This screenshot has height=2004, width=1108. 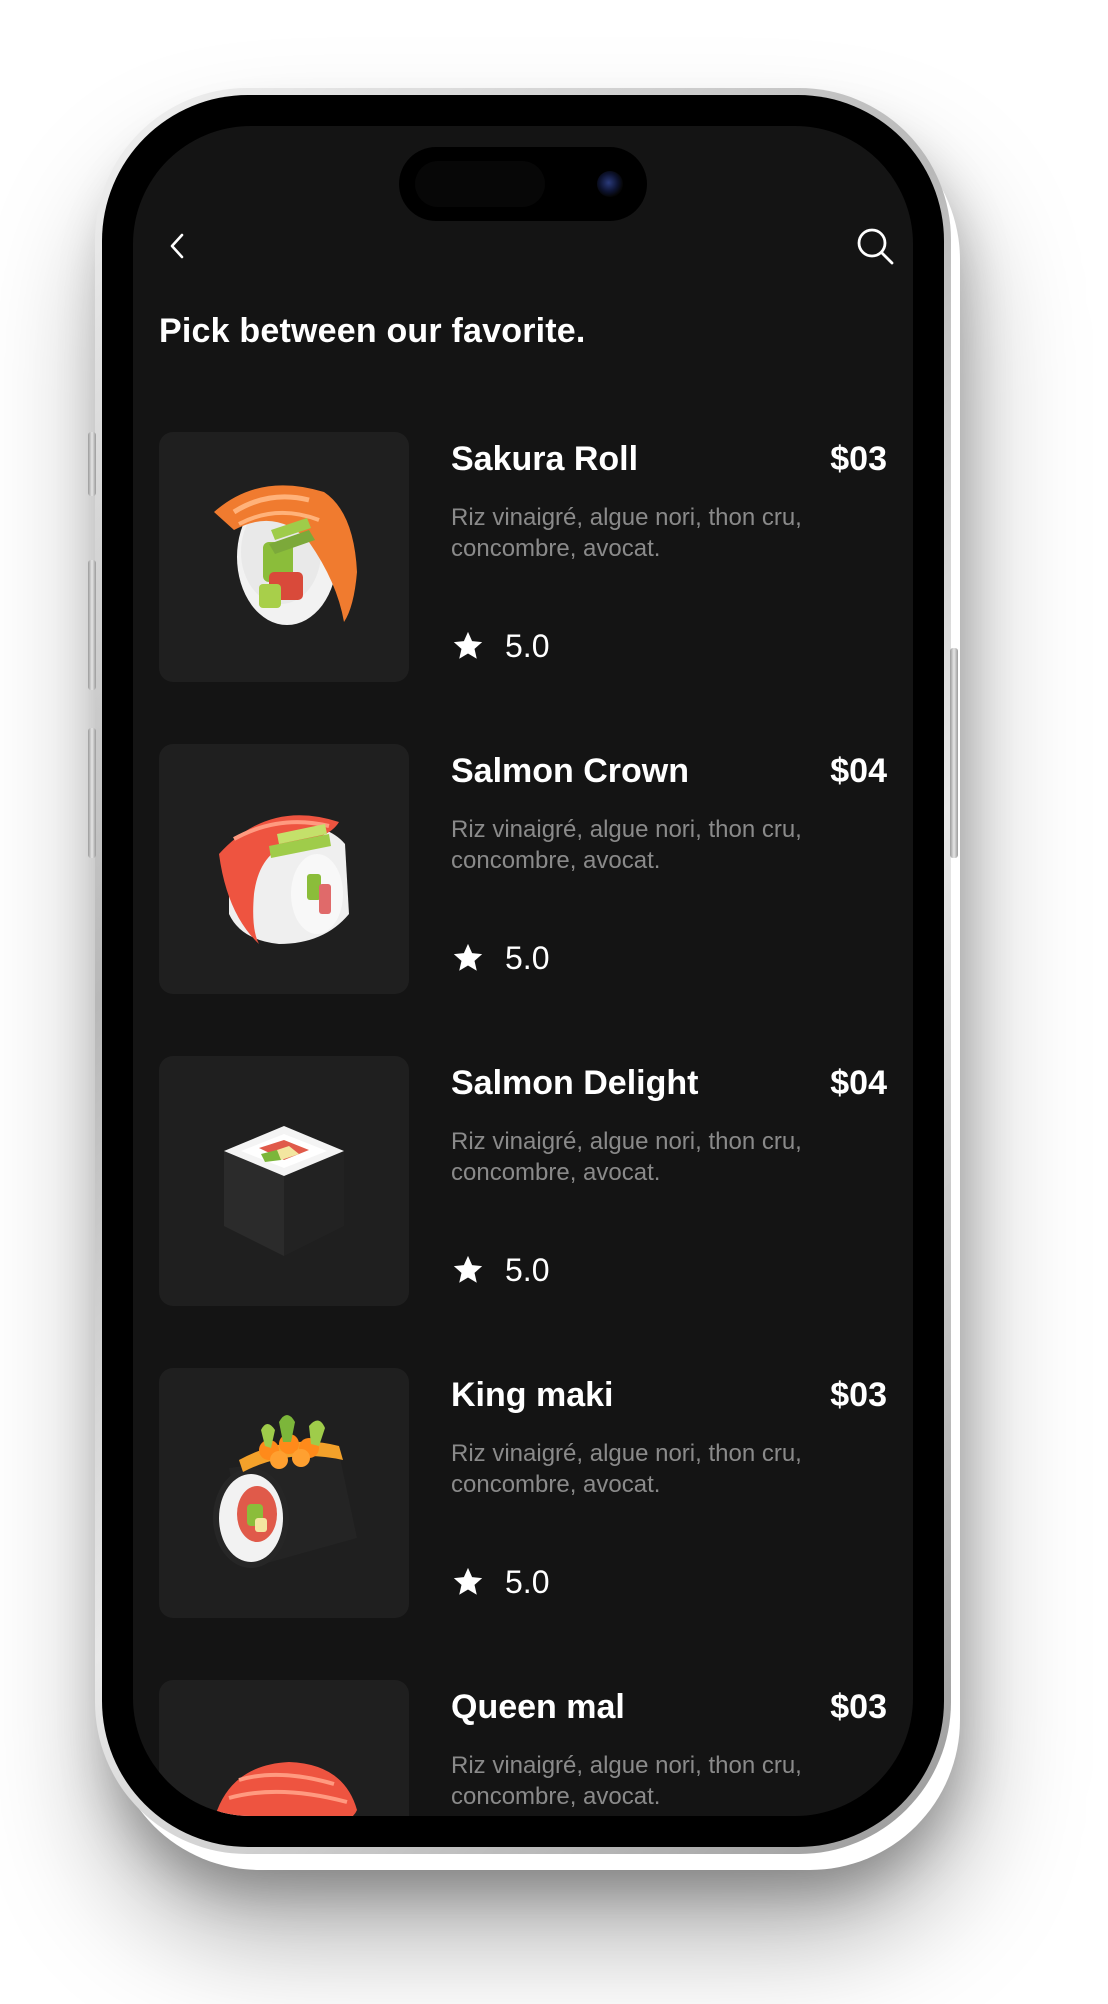 What do you see at coordinates (92, 464) in the screenshot?
I see `action-button` at bounding box center [92, 464].